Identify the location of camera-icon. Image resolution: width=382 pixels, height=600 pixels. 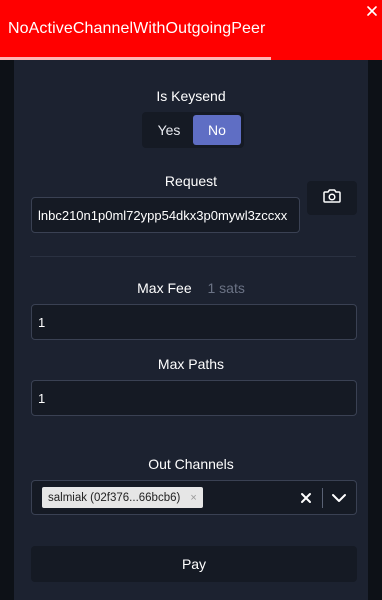
(332, 198).